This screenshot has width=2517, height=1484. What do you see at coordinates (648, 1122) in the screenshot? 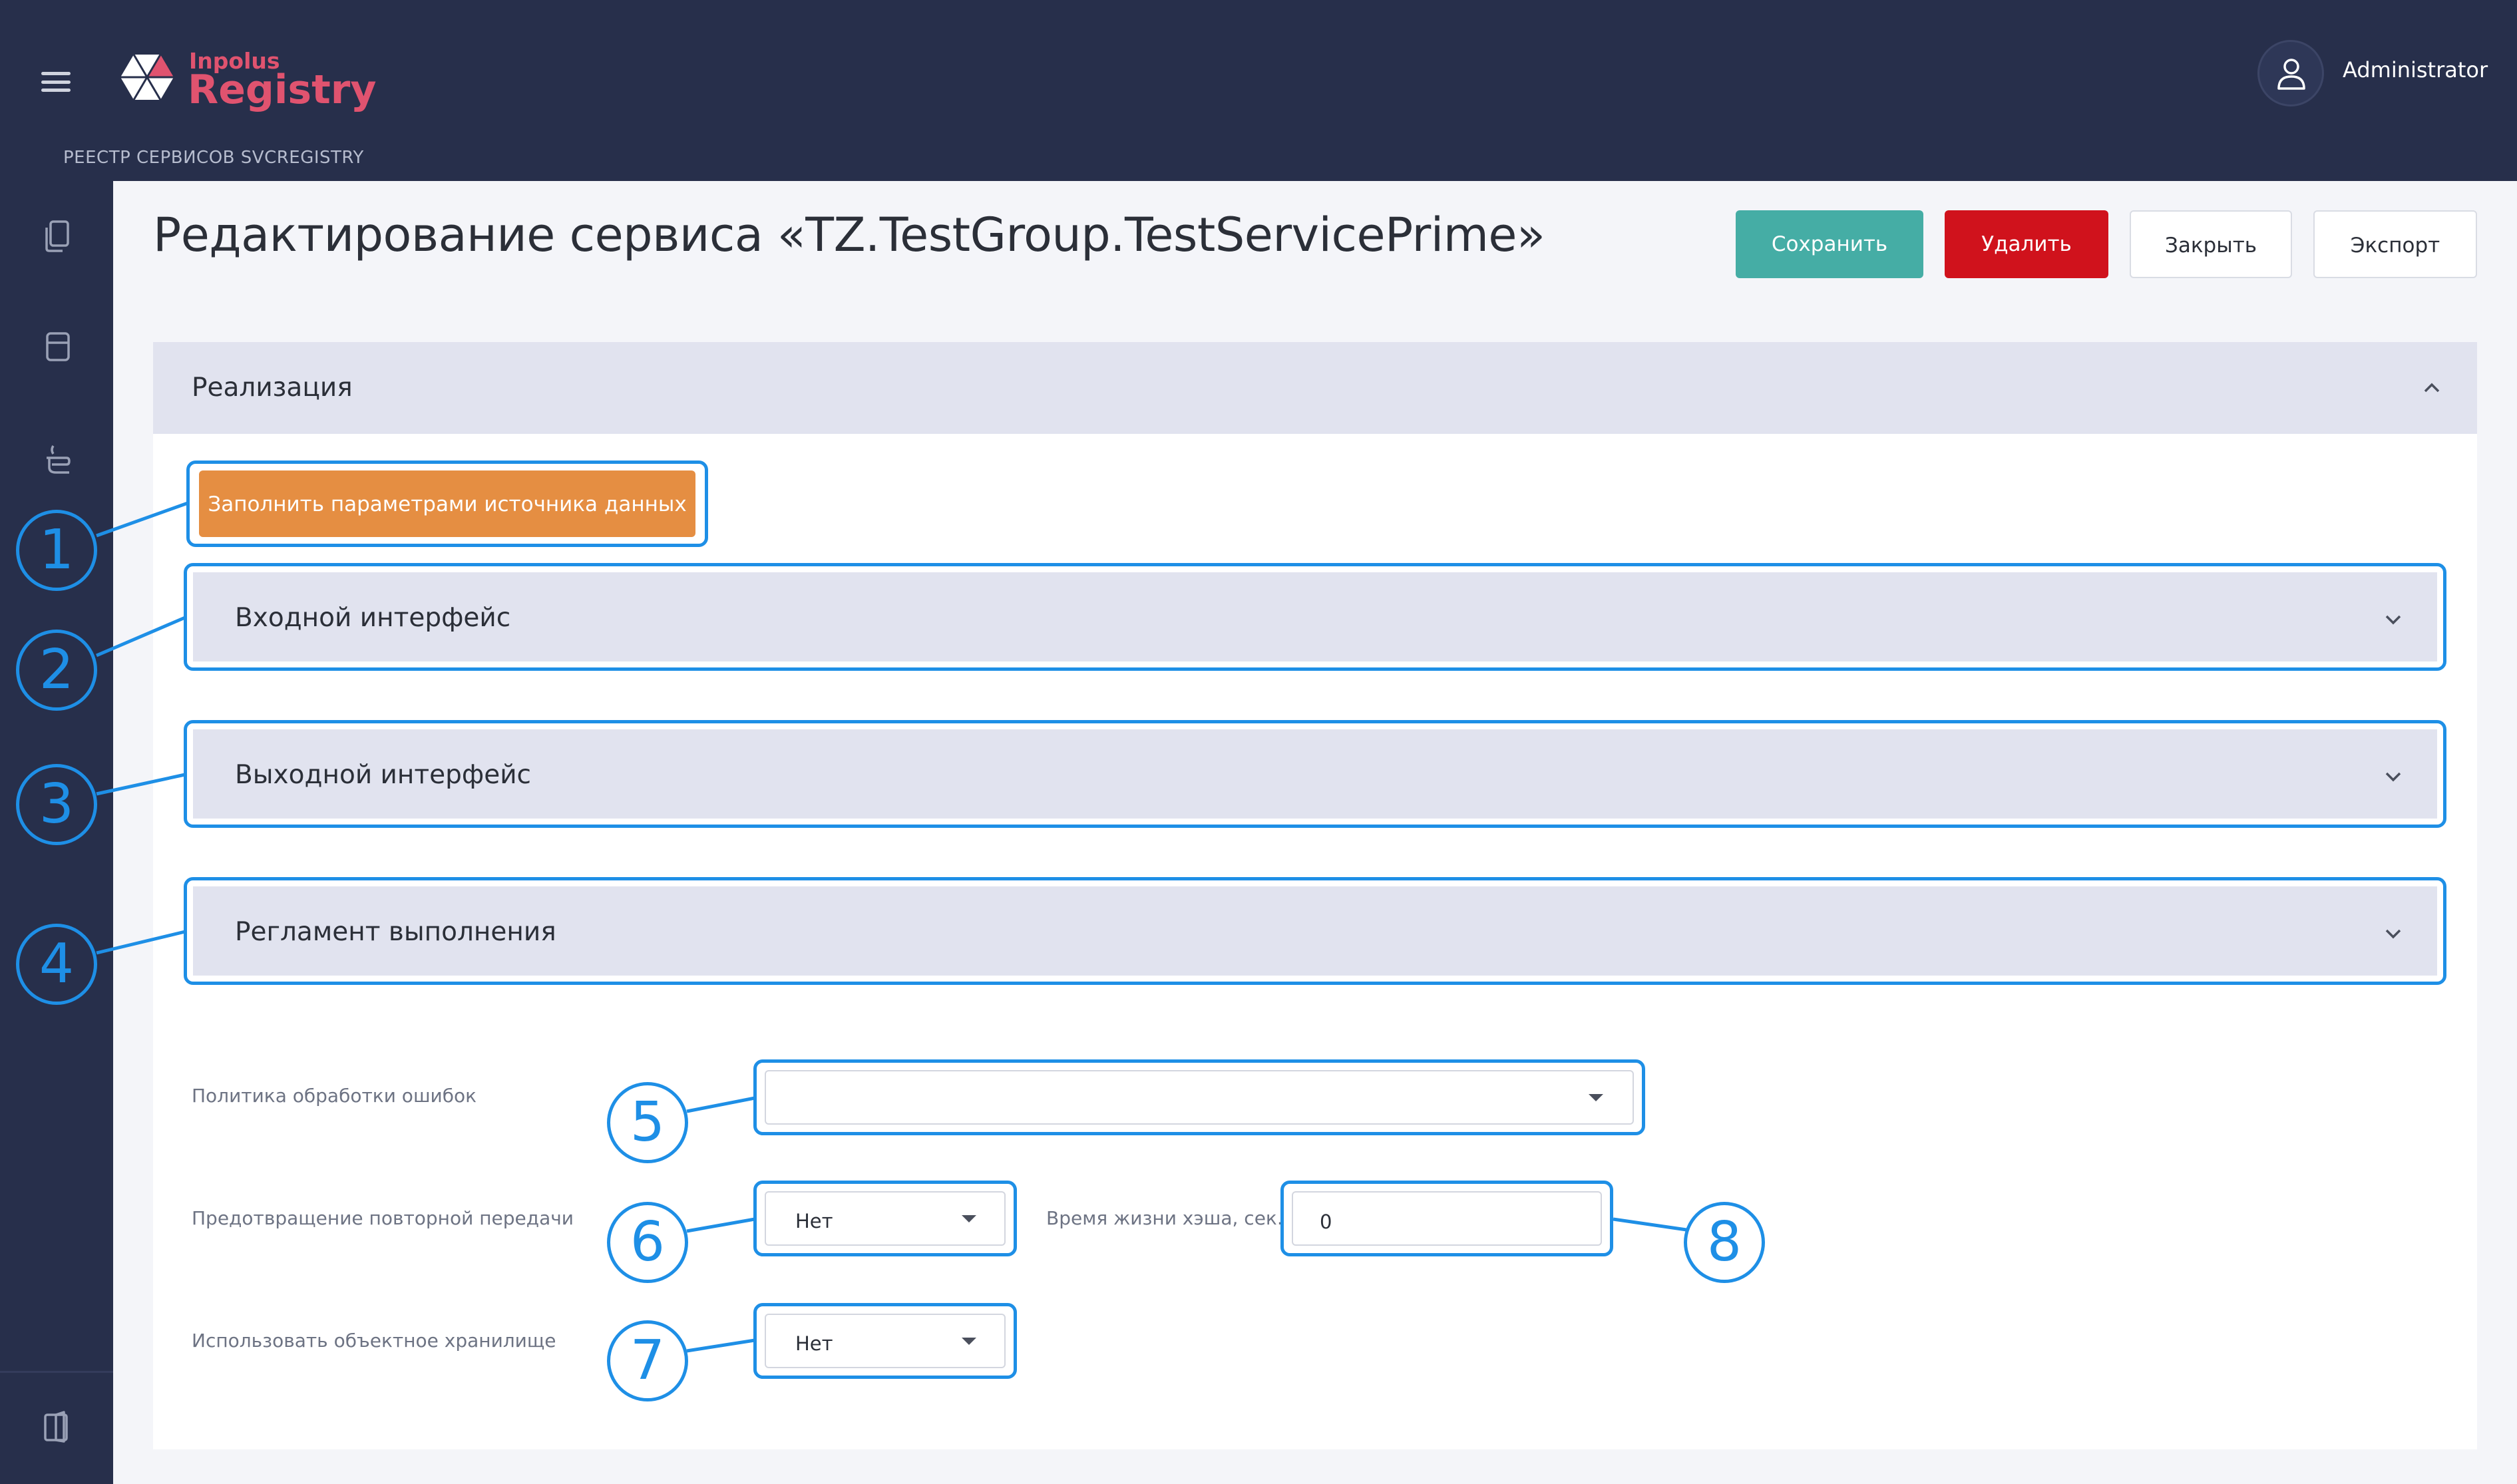
I see `callout-5: 5` at bounding box center [648, 1122].